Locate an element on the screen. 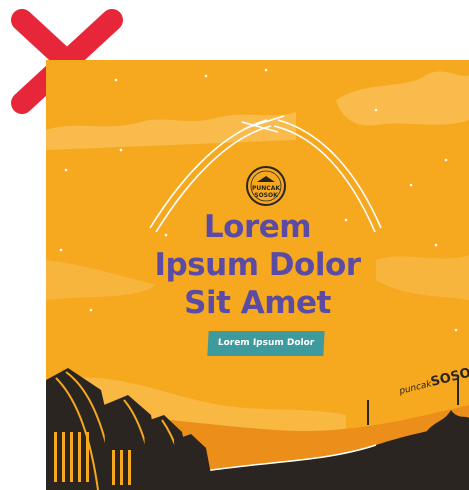 This screenshot has width=469, height=490. svg-text: PUNCAK is located at coordinates (266, 188).